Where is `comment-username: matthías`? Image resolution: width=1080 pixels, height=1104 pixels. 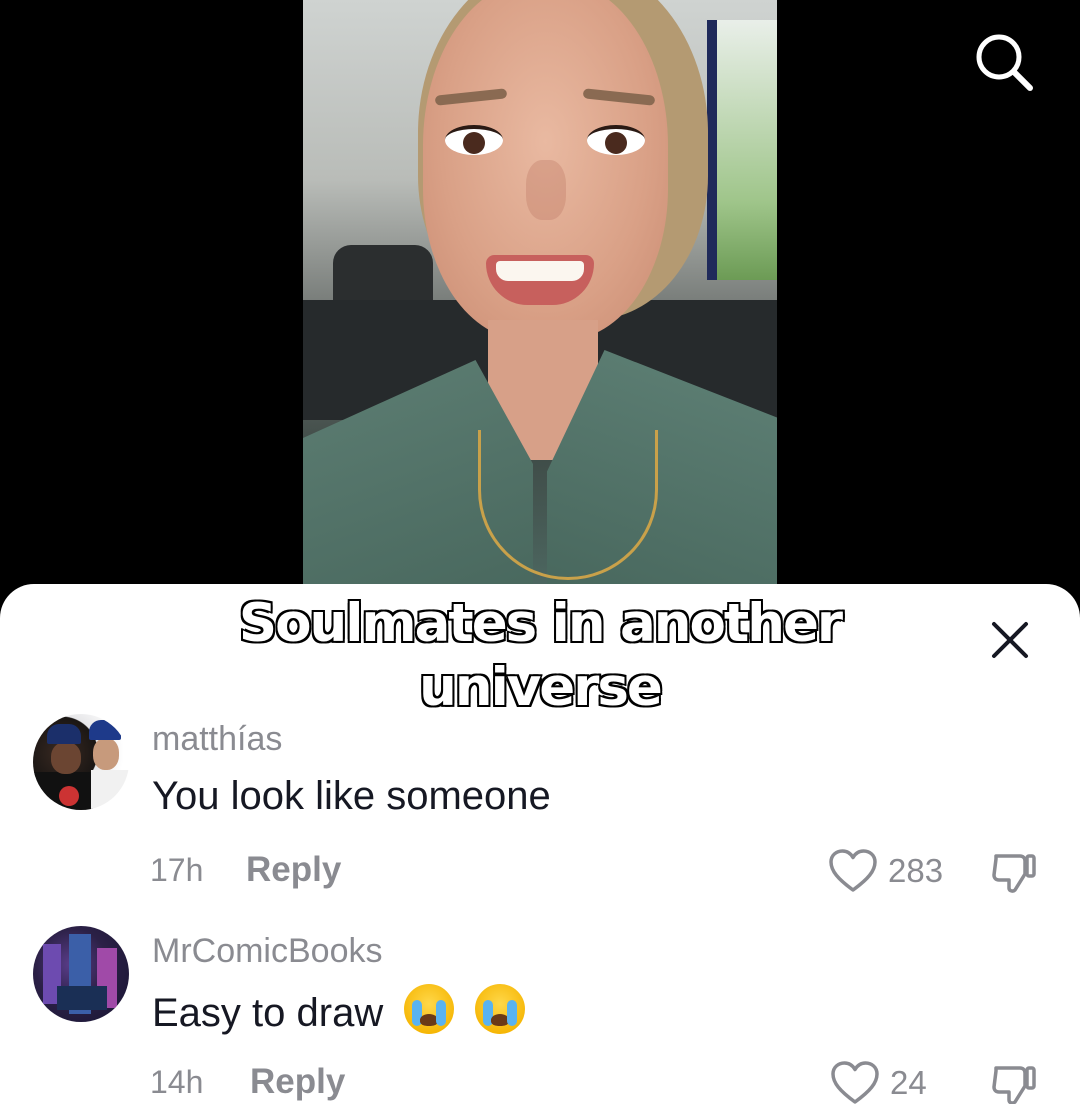
comment-username: matthías is located at coordinates (217, 739).